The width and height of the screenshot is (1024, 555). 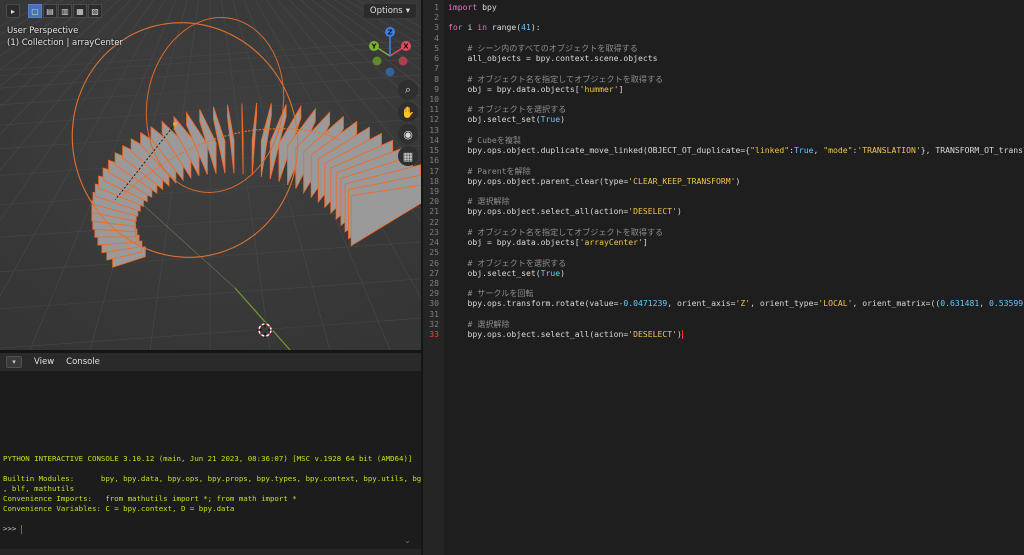 What do you see at coordinates (723, 314) in the screenshot?
I see `code-line: 31` at bounding box center [723, 314].